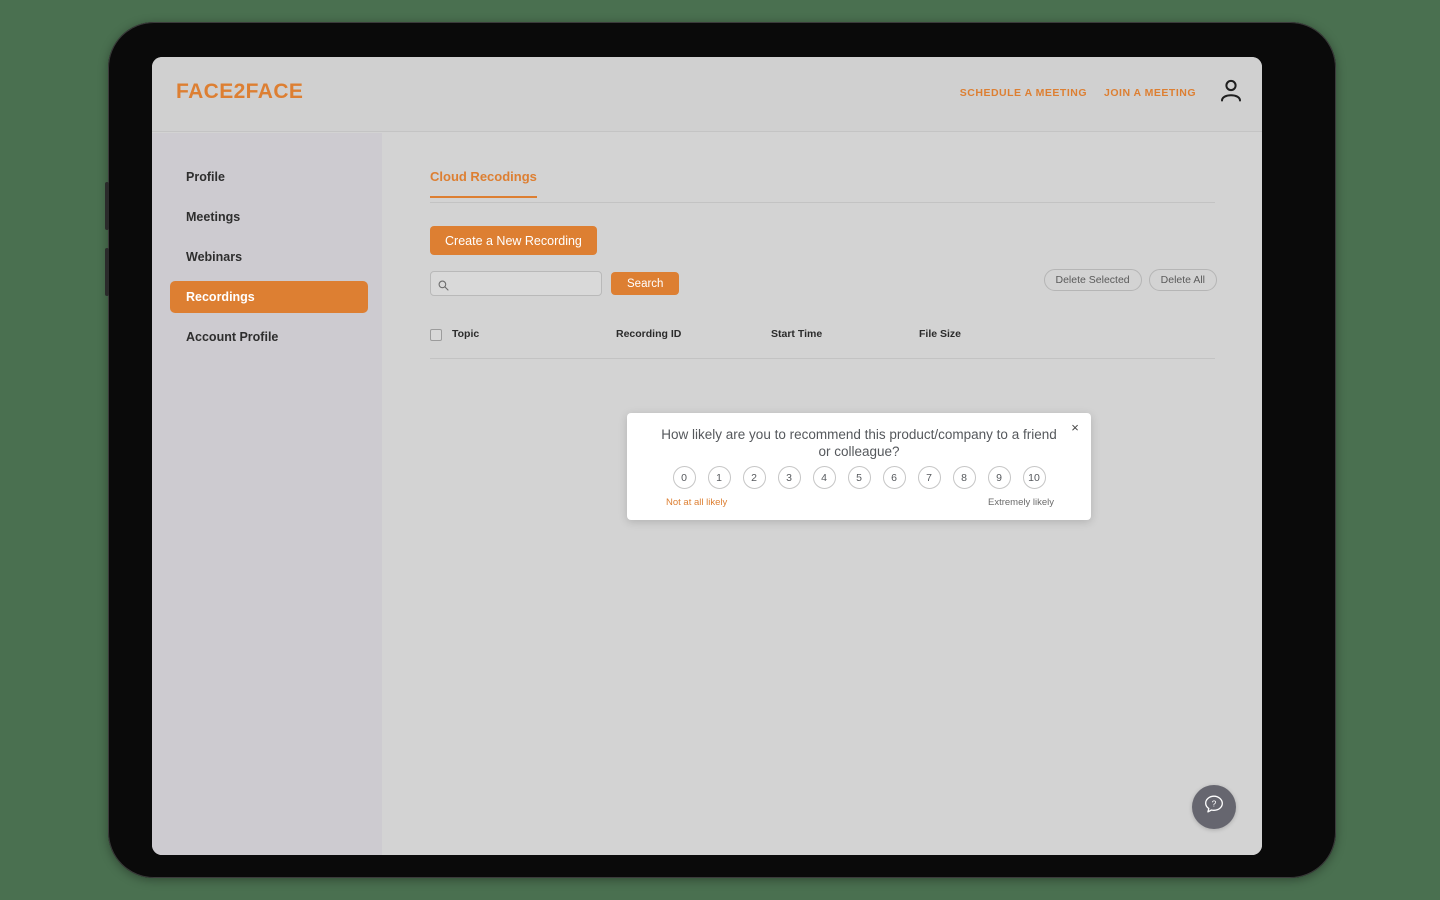  Describe the element at coordinates (684, 477) in the screenshot. I see `nps-score-0: 0` at that location.